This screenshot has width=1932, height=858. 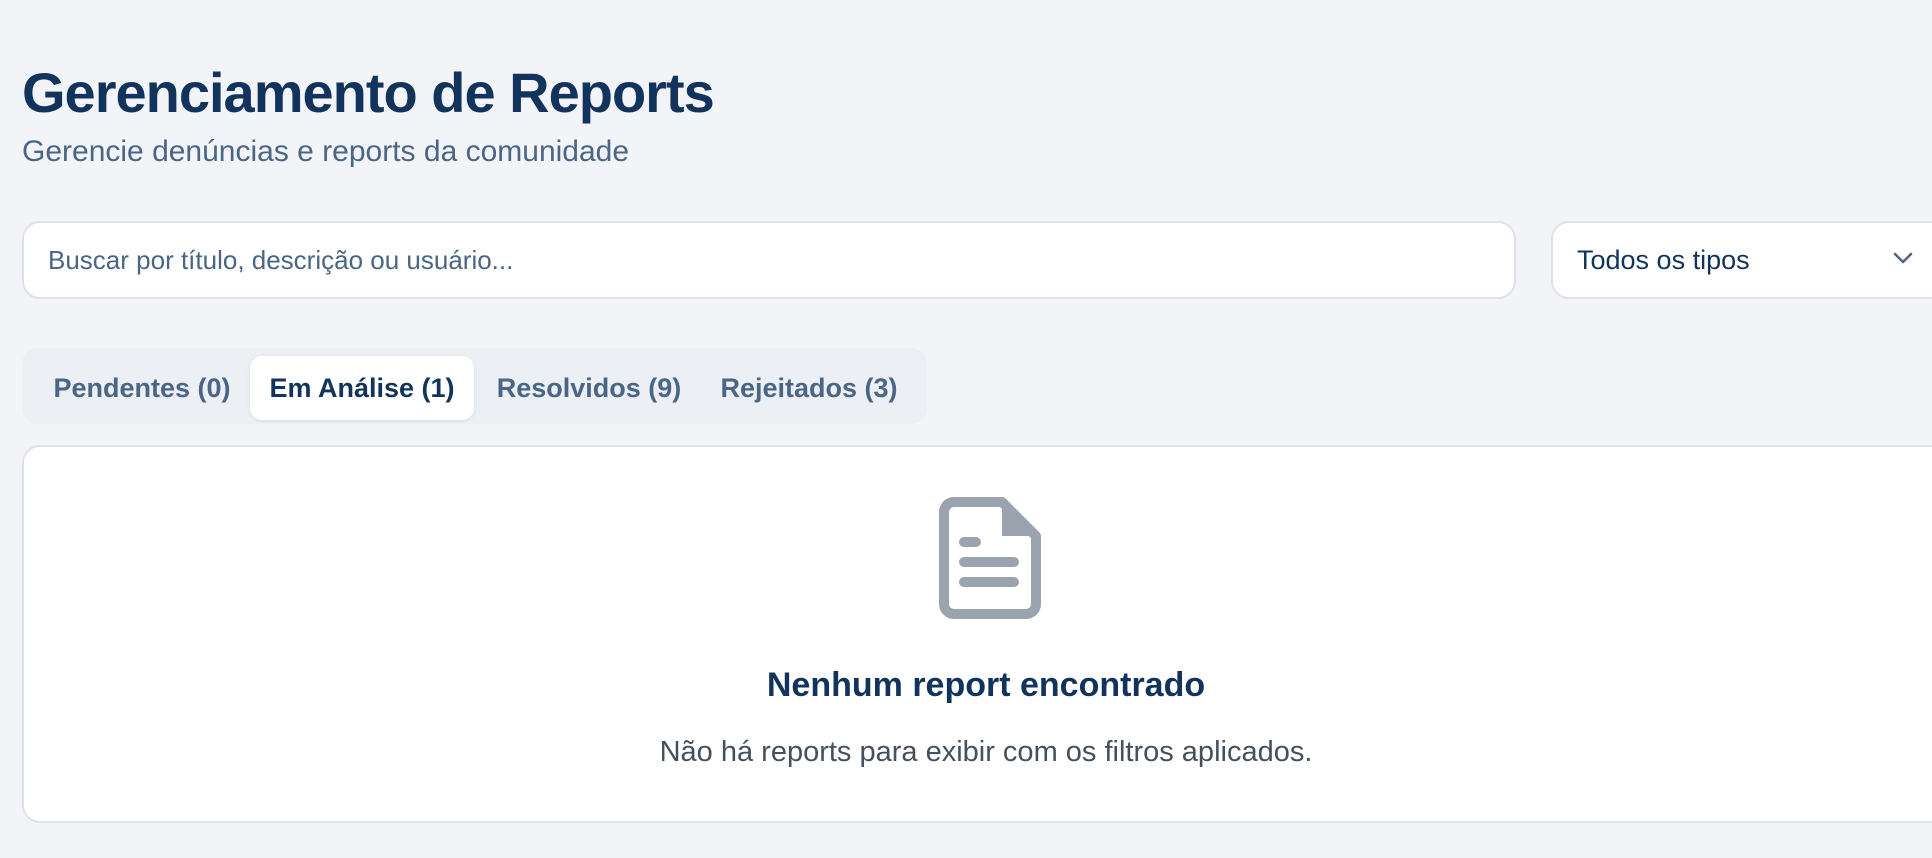 I want to click on search-input, so click(x=769, y=260).